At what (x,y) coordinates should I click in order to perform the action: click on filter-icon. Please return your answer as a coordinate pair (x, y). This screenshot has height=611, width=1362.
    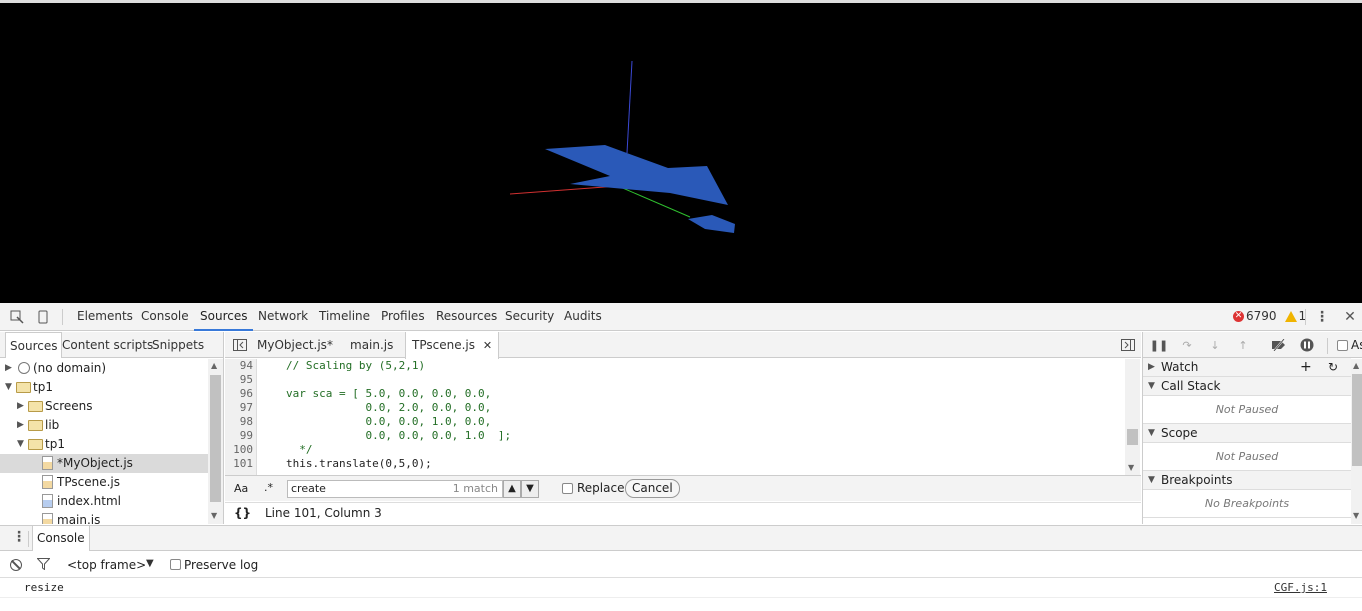
    Looking at the image, I should click on (43, 565).